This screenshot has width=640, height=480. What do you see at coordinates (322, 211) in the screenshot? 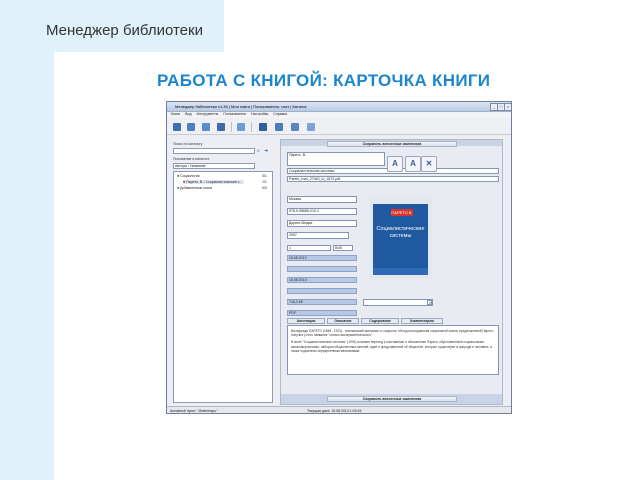
I see `isbn-field: 978-5-98685-019-1` at bounding box center [322, 211].